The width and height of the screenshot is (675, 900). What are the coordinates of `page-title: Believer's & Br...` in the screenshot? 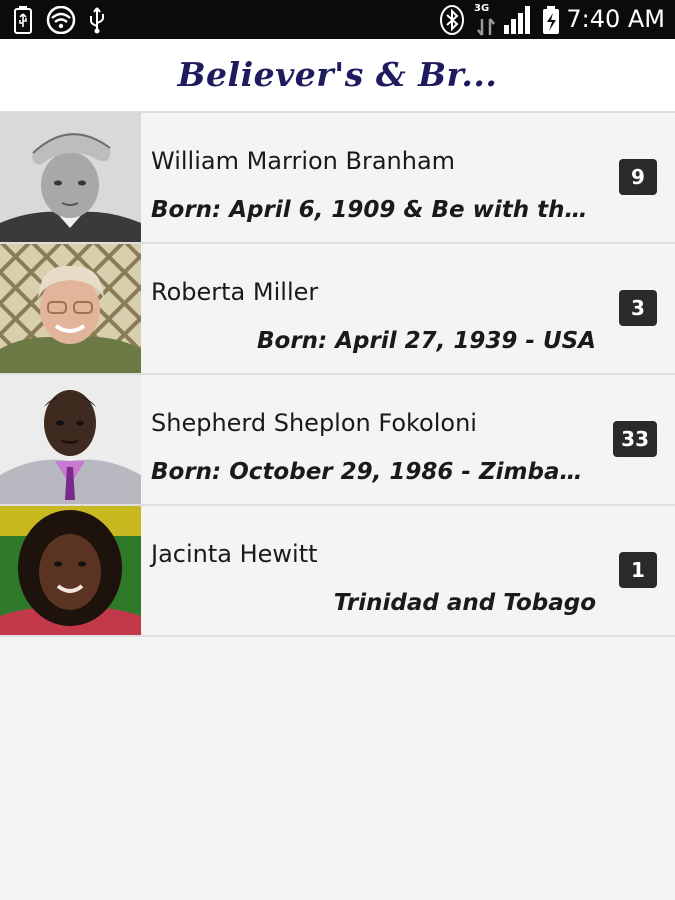 It's located at (337, 74).